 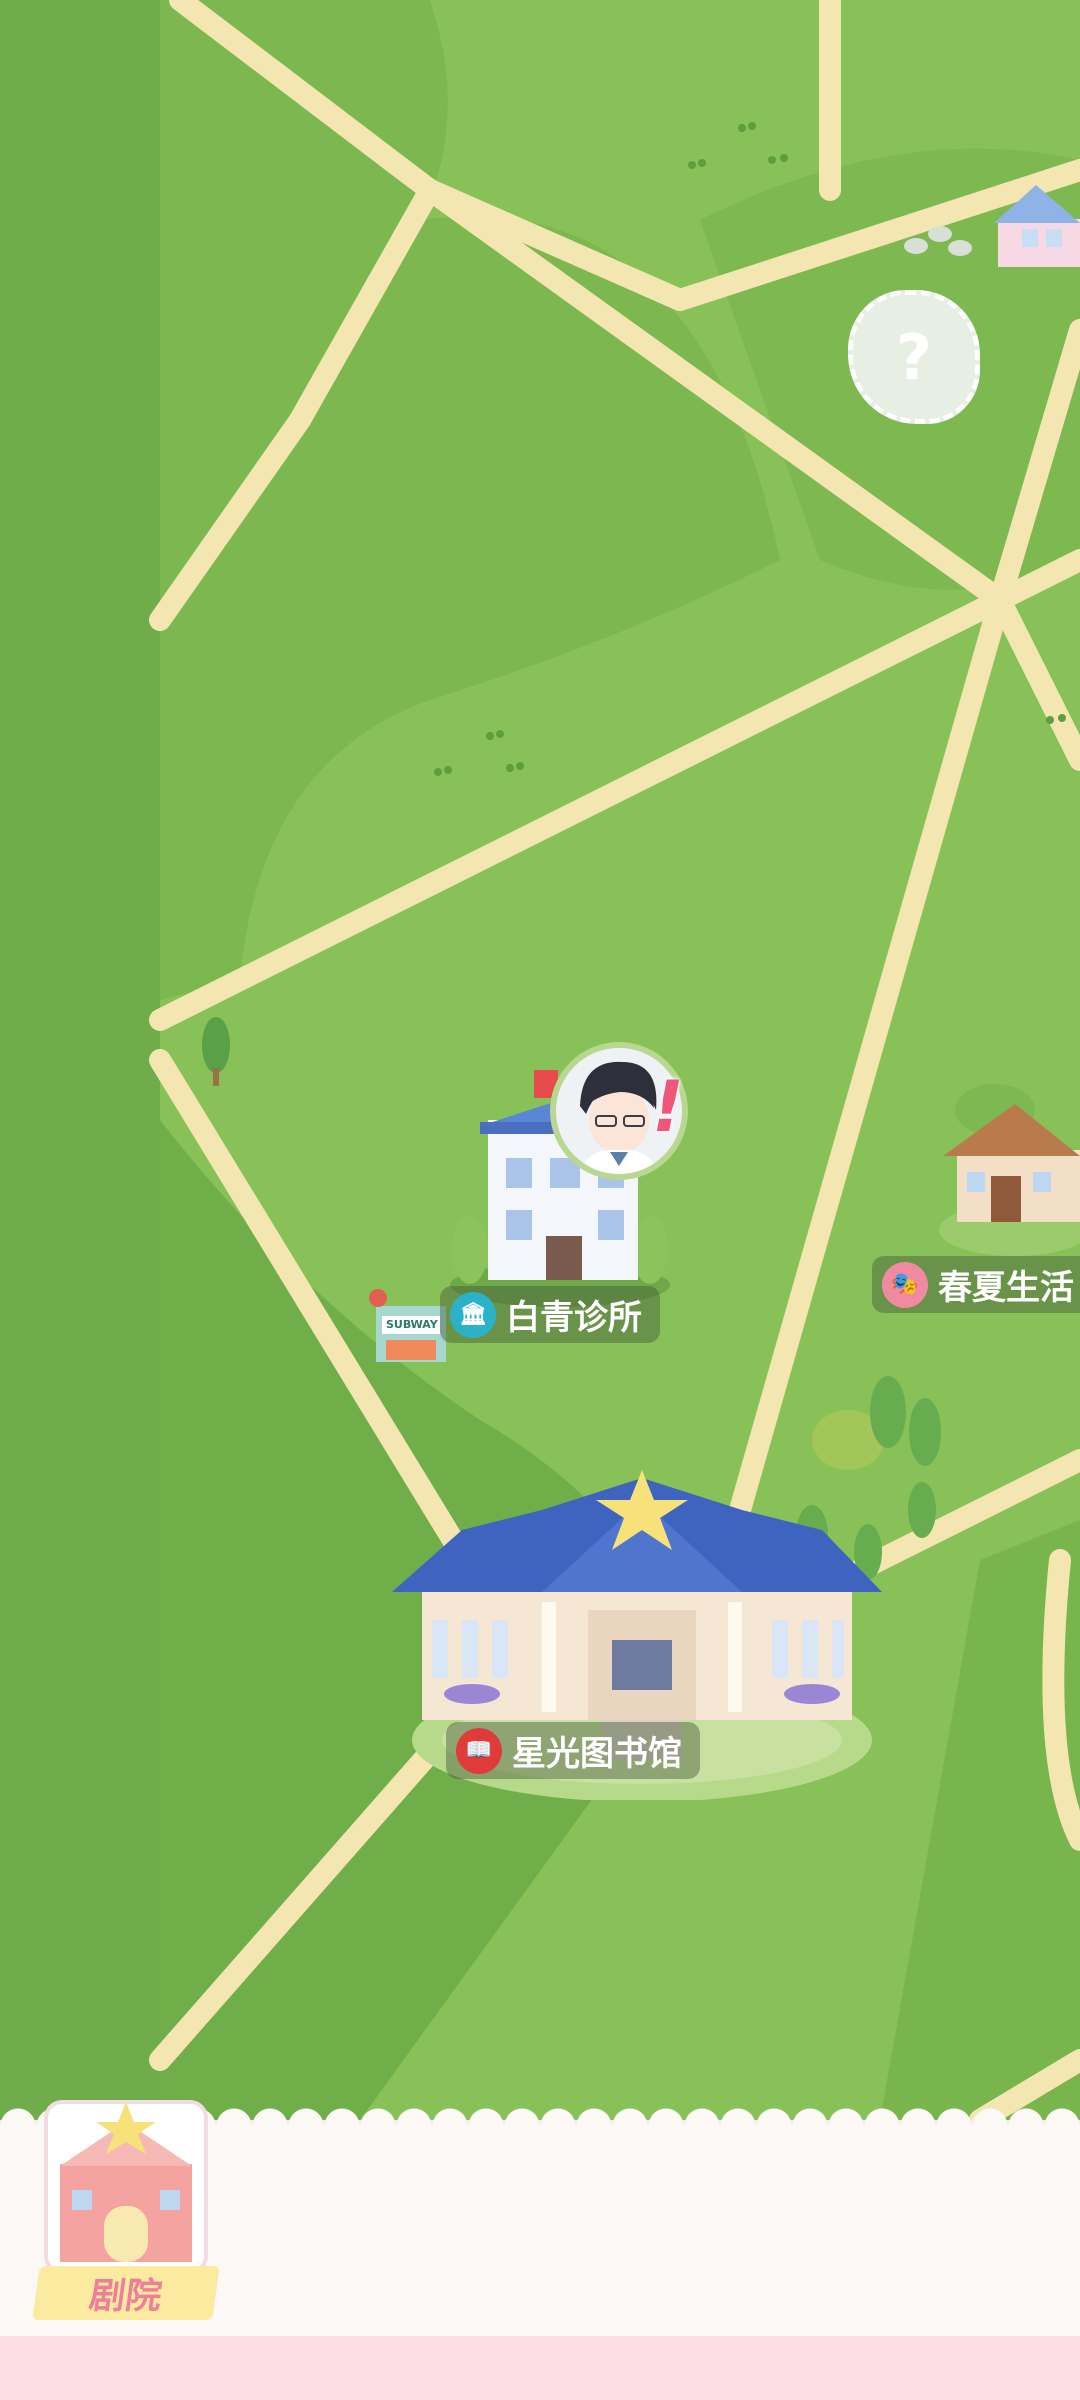 What do you see at coordinates (479, 1750) in the screenshot?
I see `book-icon: 📖` at bounding box center [479, 1750].